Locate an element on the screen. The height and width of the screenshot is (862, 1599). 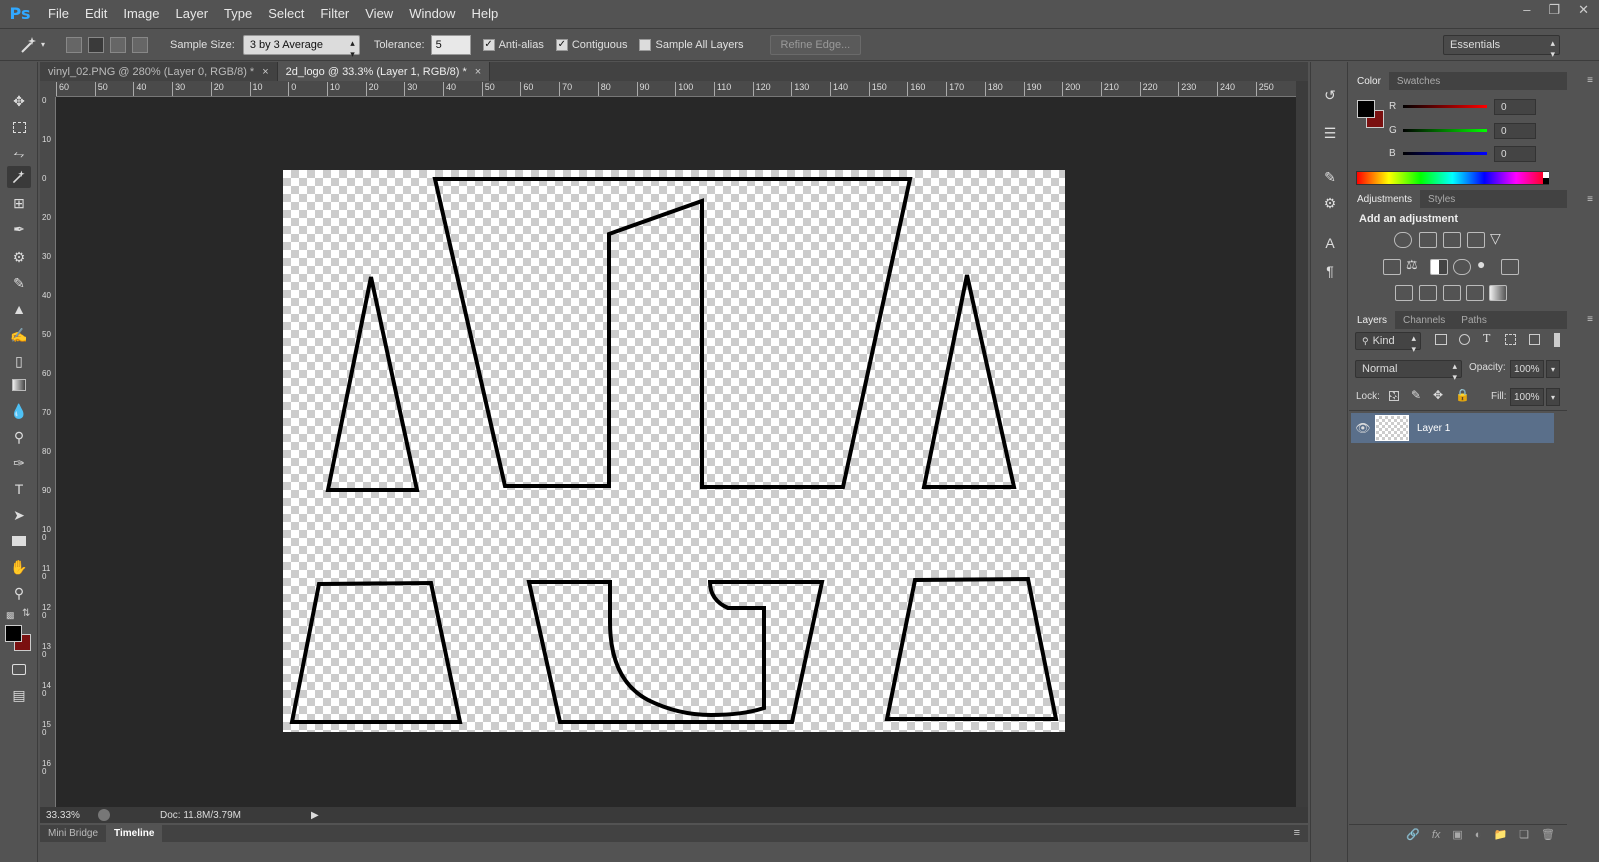
close-icon: × is located at coordinates (478, 72).